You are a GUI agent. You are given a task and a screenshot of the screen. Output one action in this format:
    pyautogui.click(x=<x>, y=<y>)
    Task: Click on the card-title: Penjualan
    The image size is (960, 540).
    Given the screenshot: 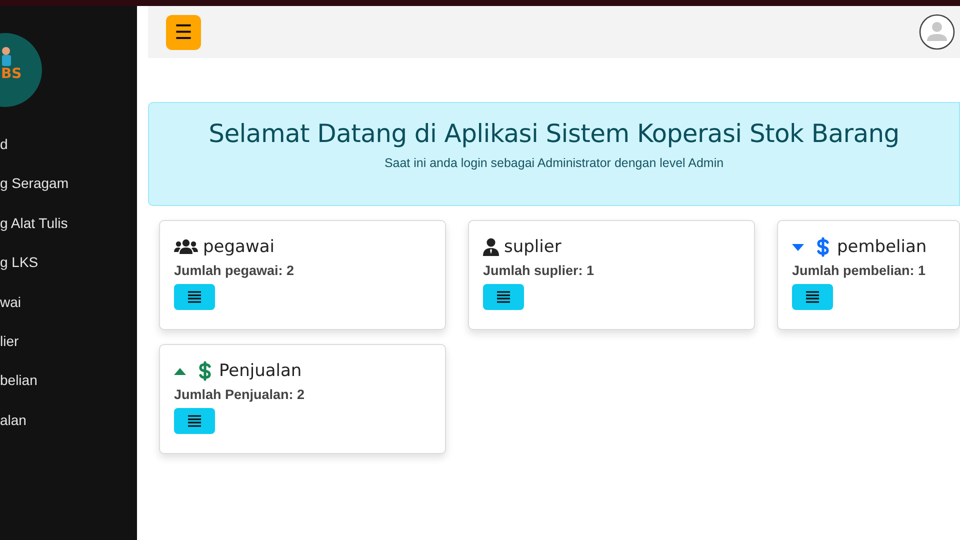 What is the action you would take?
    pyautogui.click(x=260, y=371)
    